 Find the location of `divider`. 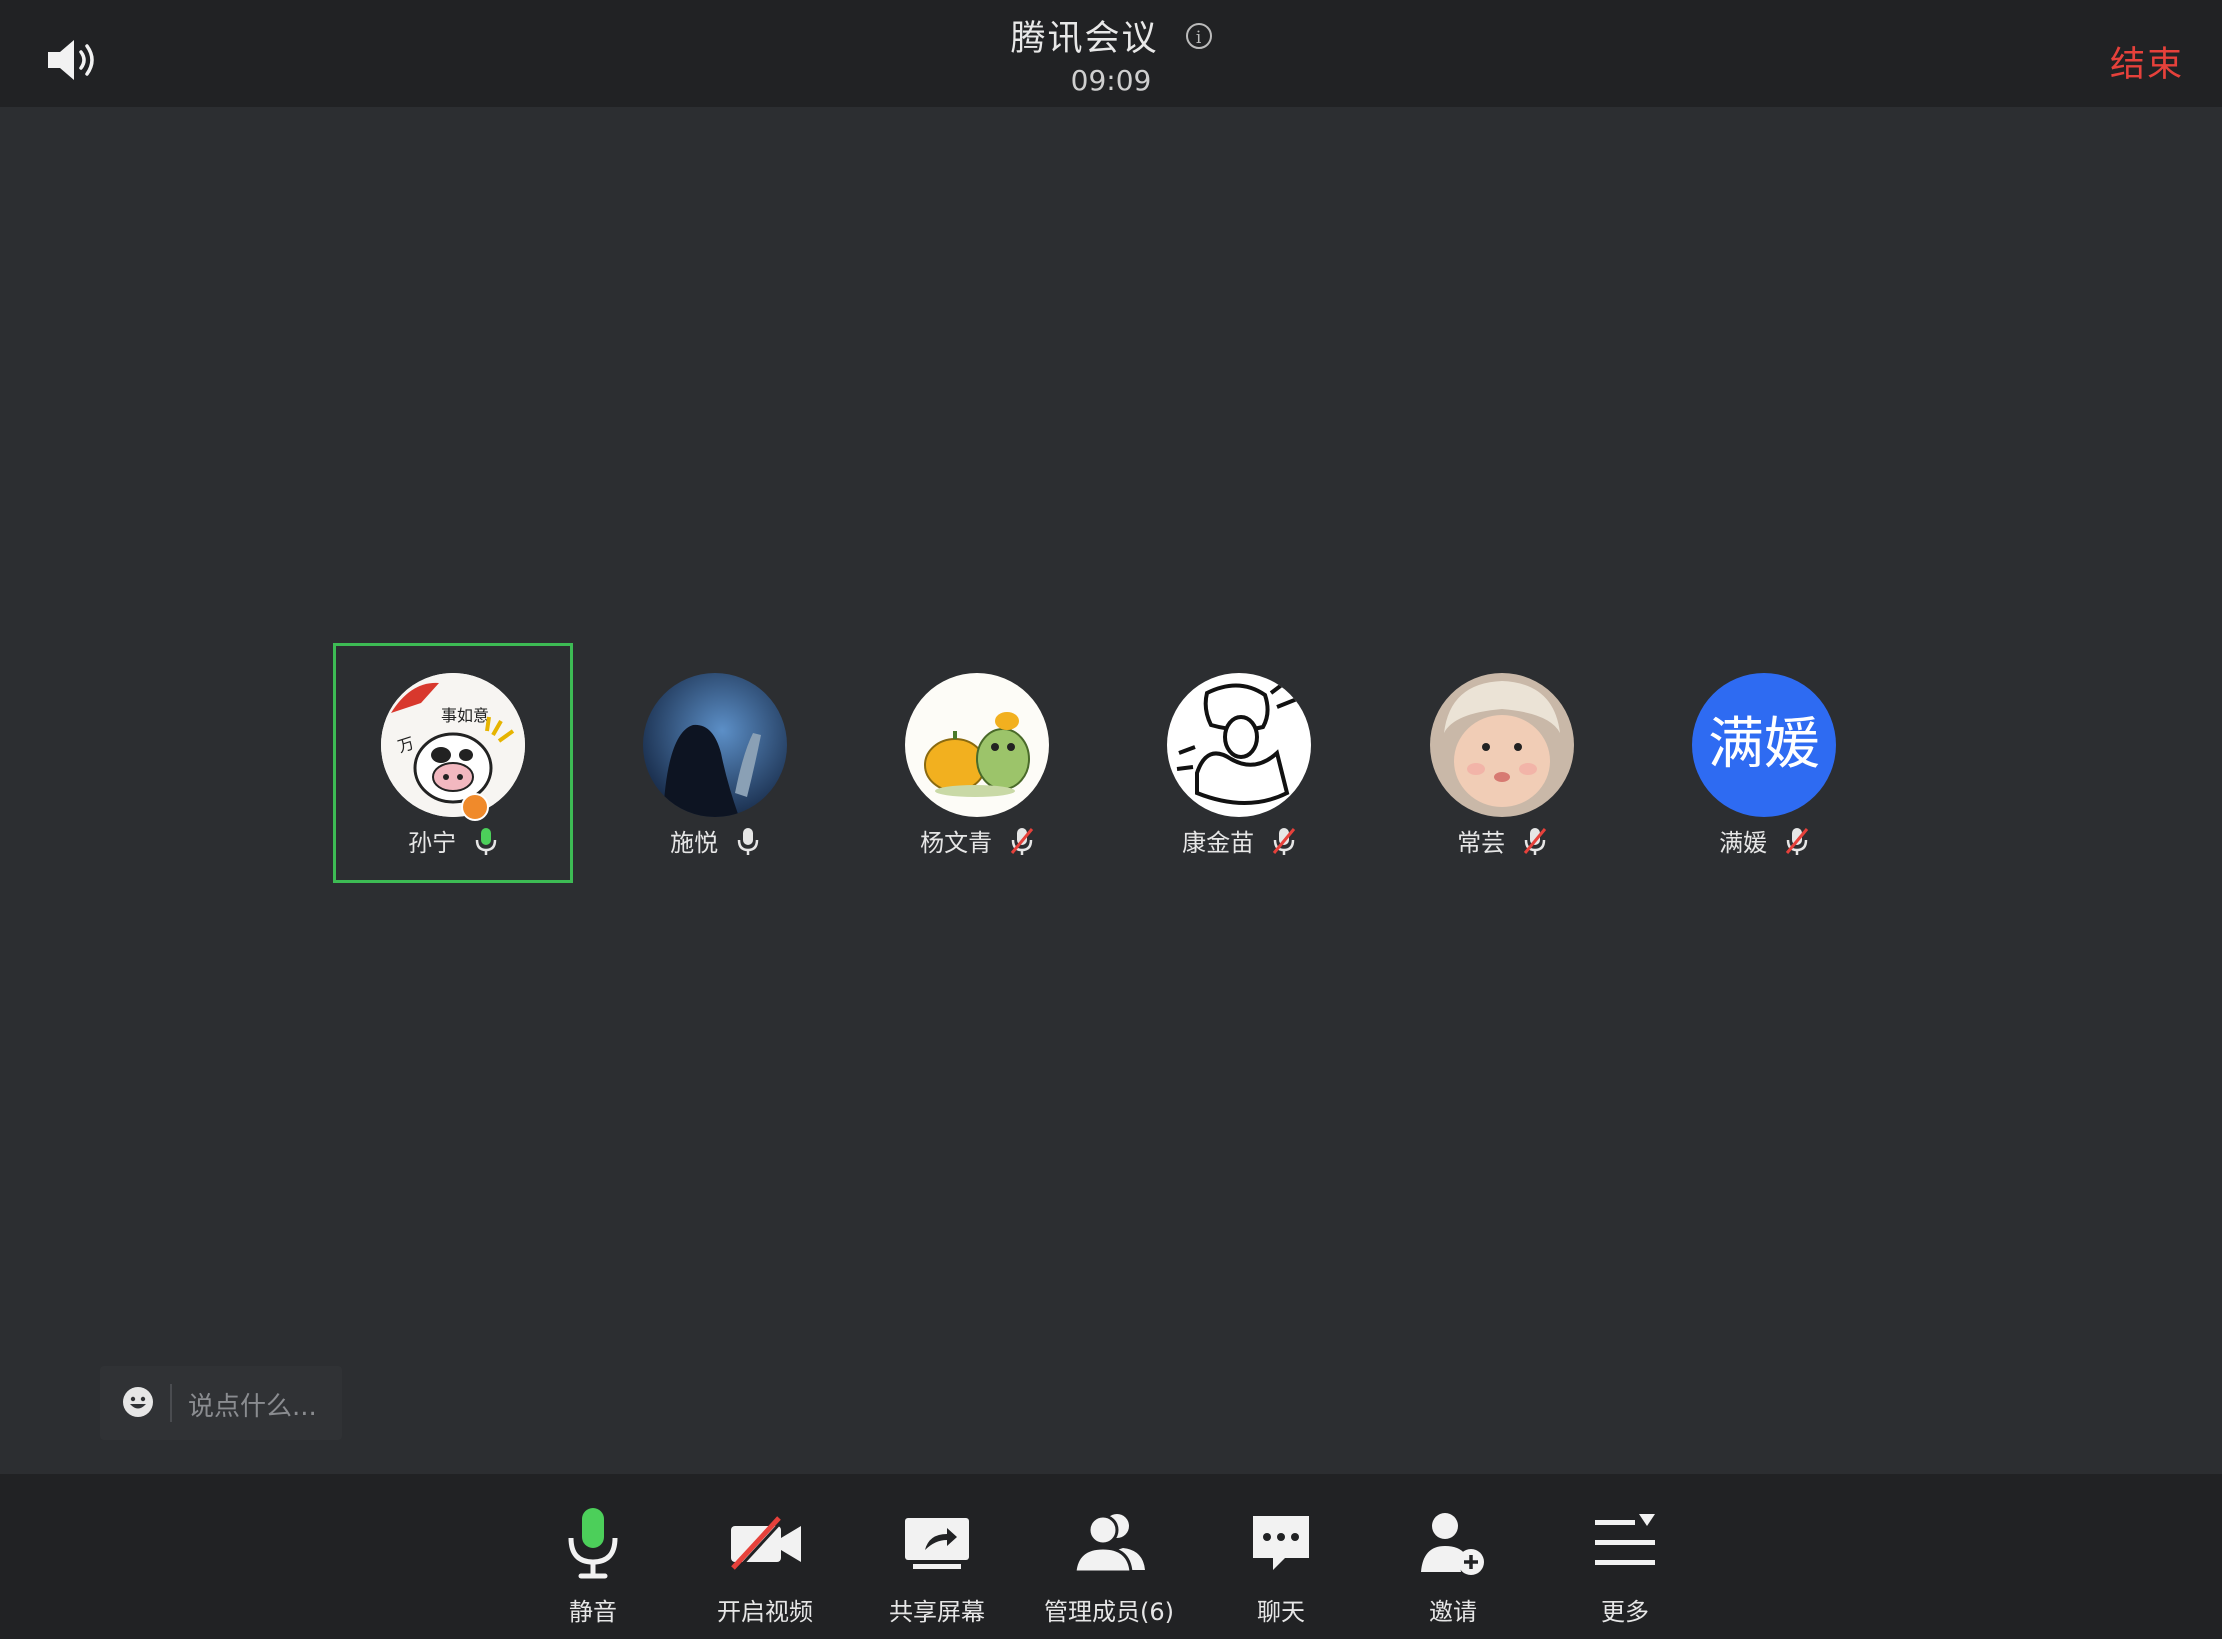

divider is located at coordinates (171, 1403).